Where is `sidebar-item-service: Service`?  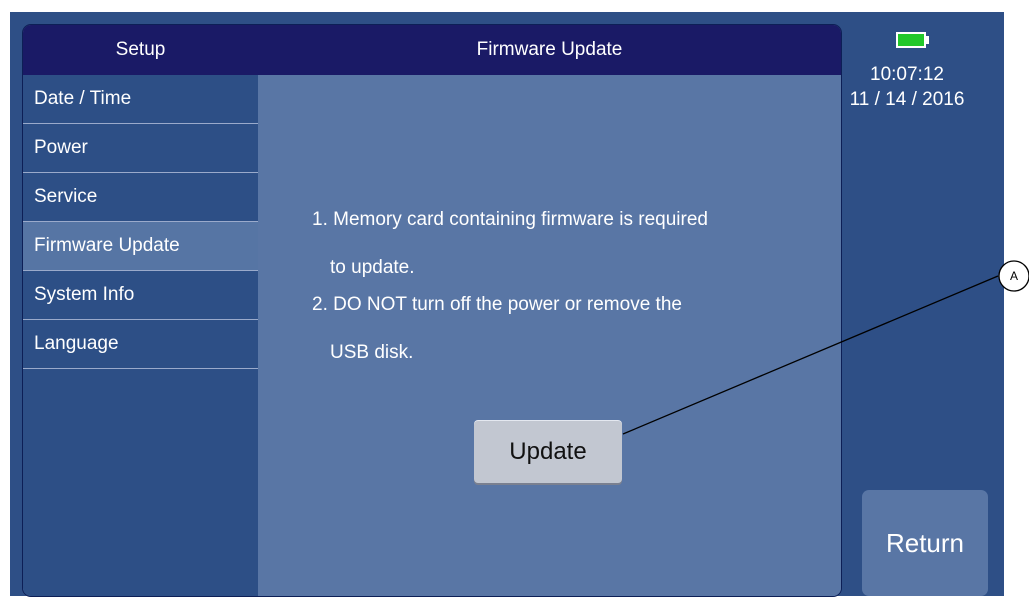
sidebar-item-service: Service is located at coordinates (140, 197).